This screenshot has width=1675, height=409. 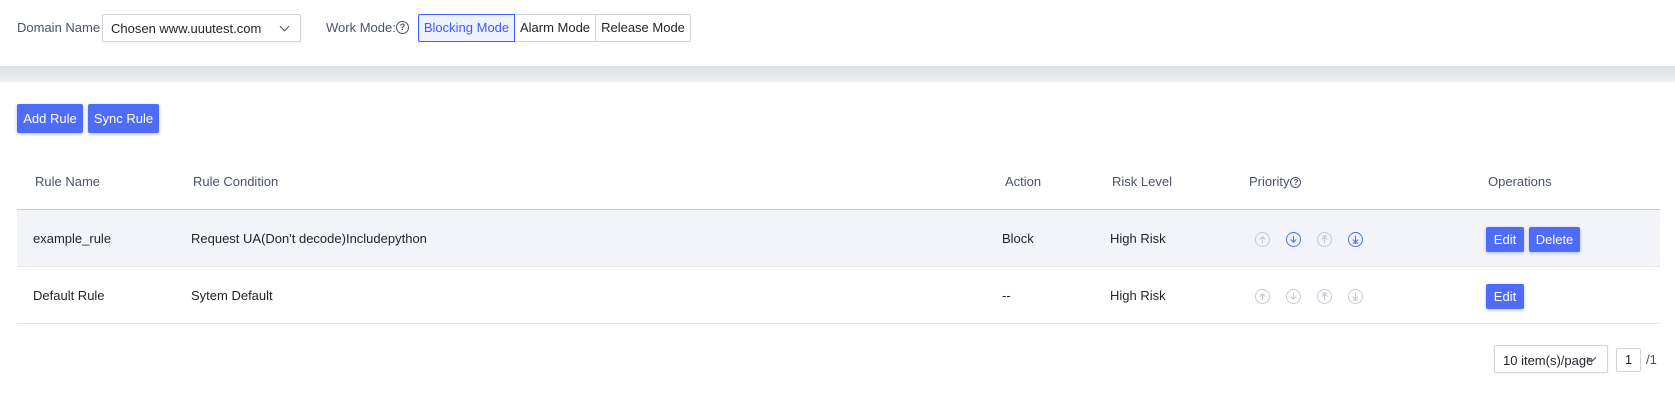 What do you see at coordinates (236, 181) in the screenshot?
I see `col-rule-condition: Rule Condition` at bounding box center [236, 181].